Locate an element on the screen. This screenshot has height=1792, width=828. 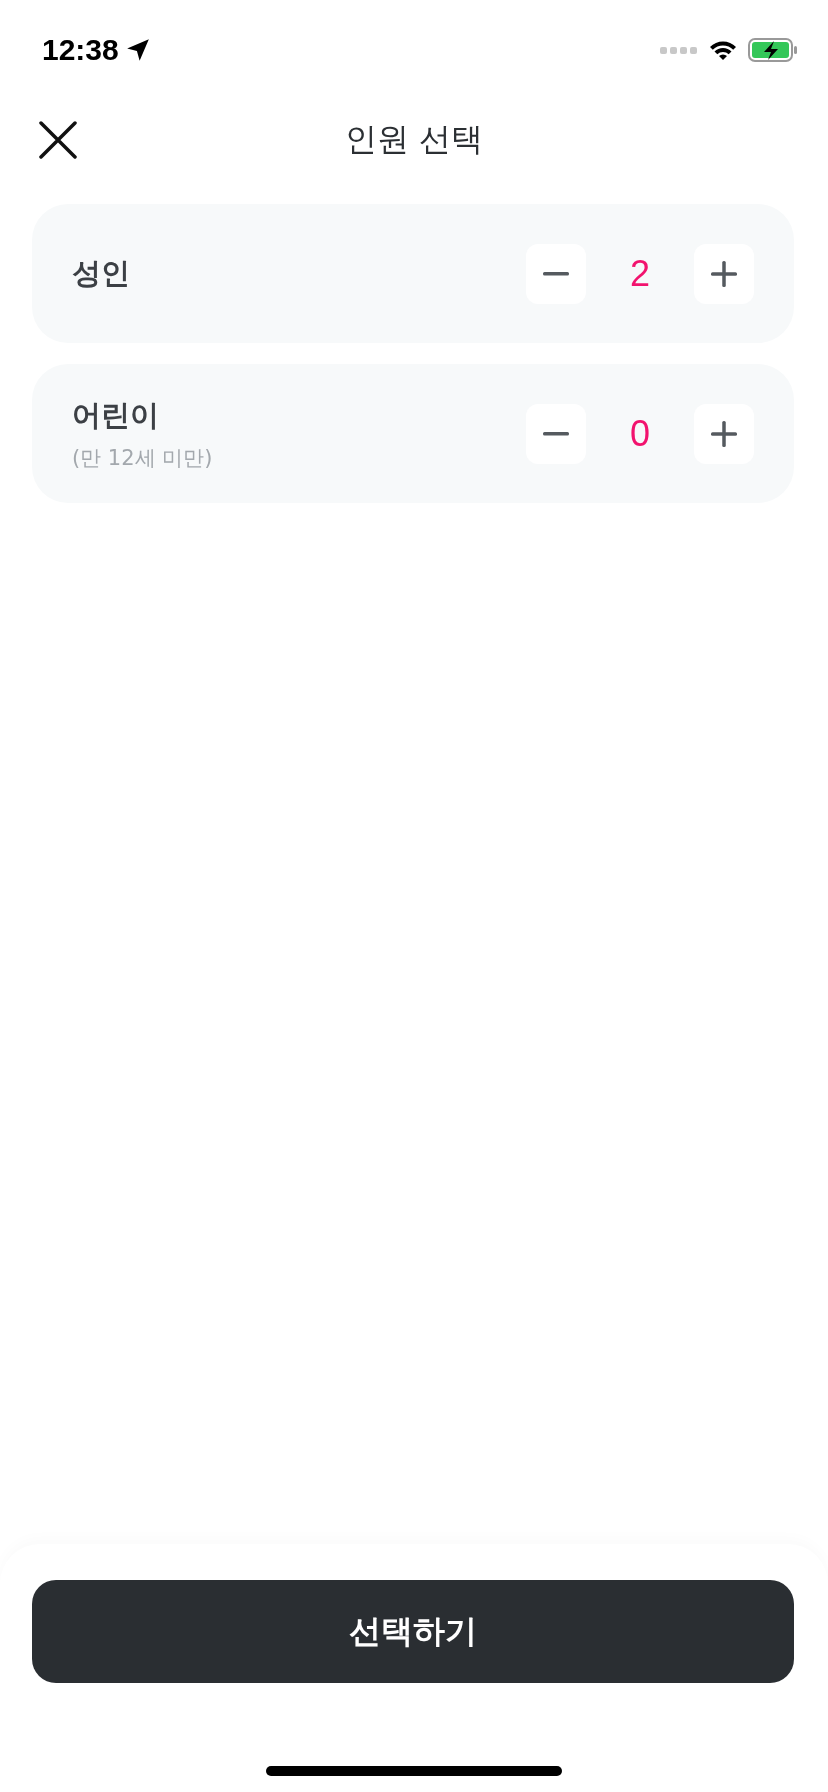
close-button is located at coordinates (58, 140).